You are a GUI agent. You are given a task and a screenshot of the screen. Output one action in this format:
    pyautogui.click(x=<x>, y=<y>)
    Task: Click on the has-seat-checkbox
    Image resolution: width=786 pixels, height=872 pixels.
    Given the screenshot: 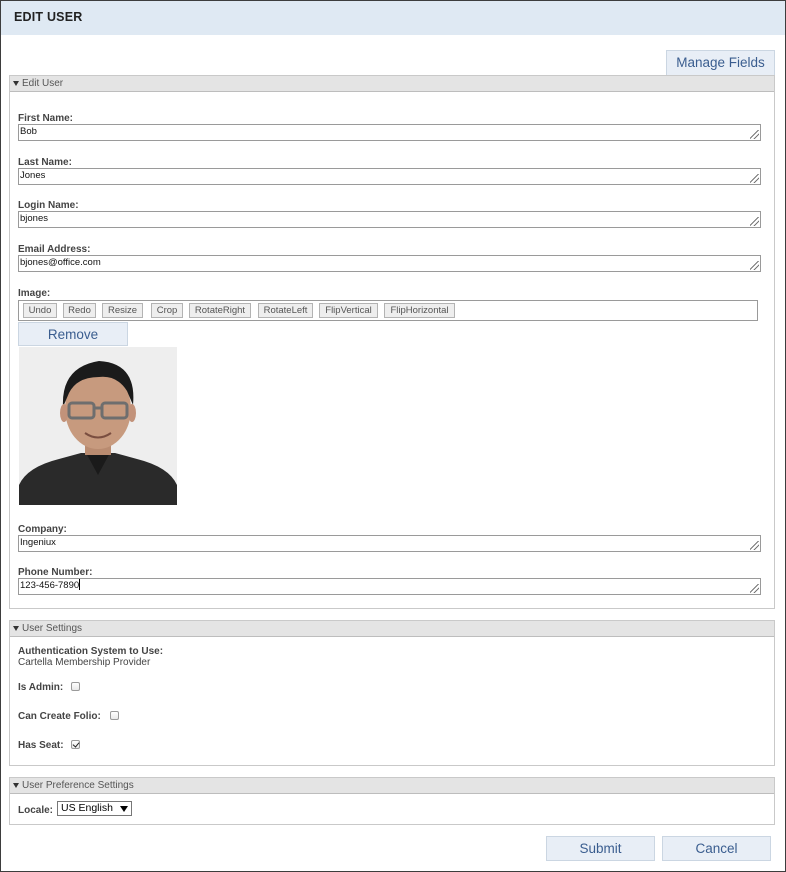 What is the action you would take?
    pyautogui.click(x=75, y=744)
    